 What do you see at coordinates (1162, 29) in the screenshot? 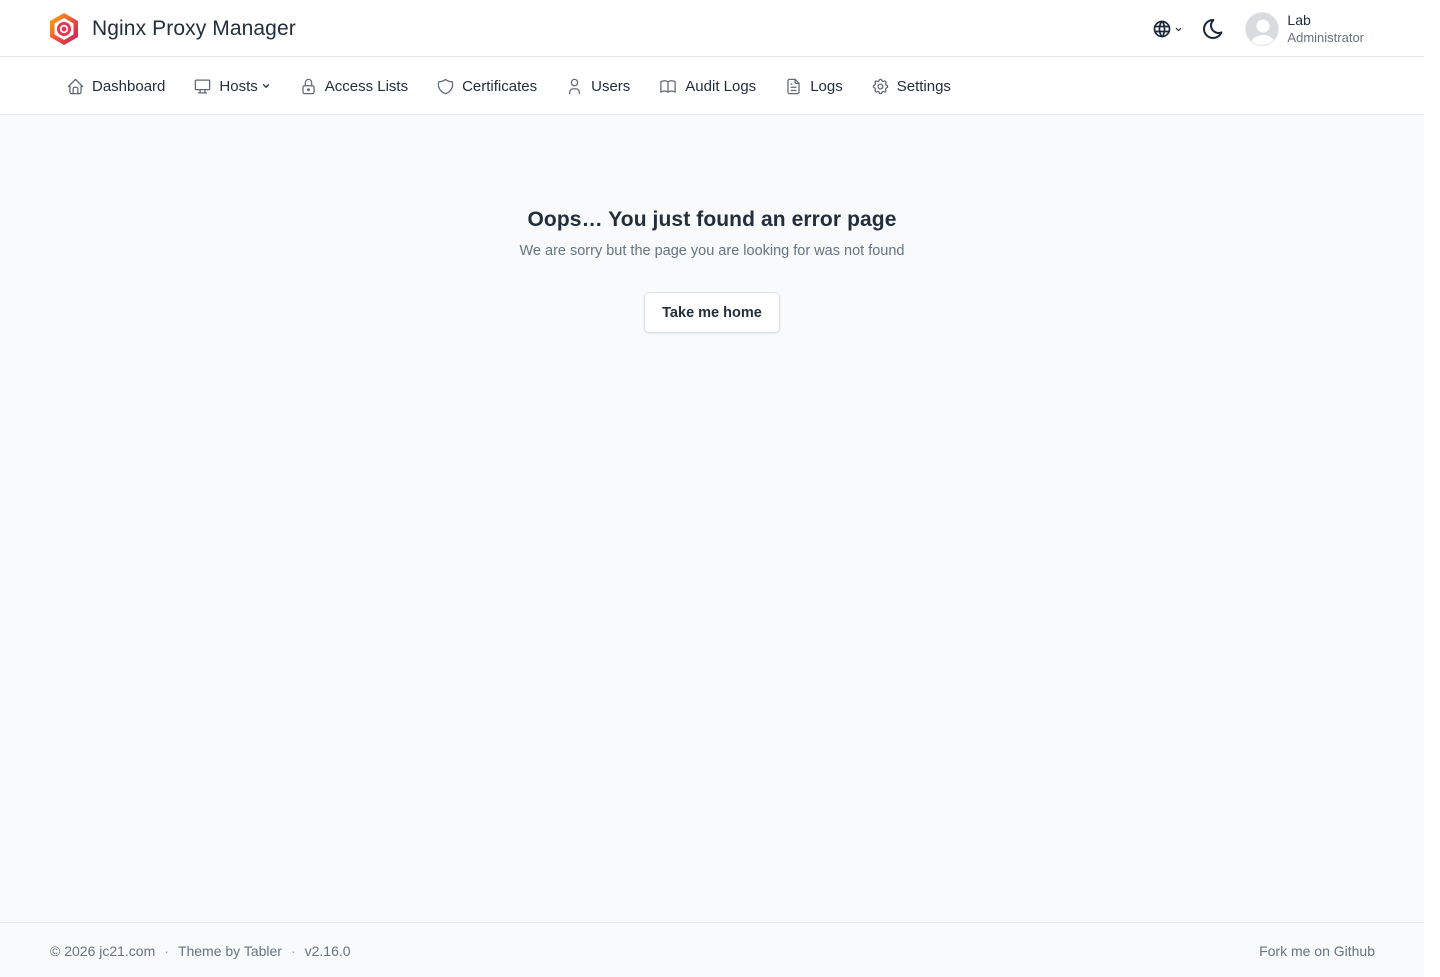
I see `globe-icon` at bounding box center [1162, 29].